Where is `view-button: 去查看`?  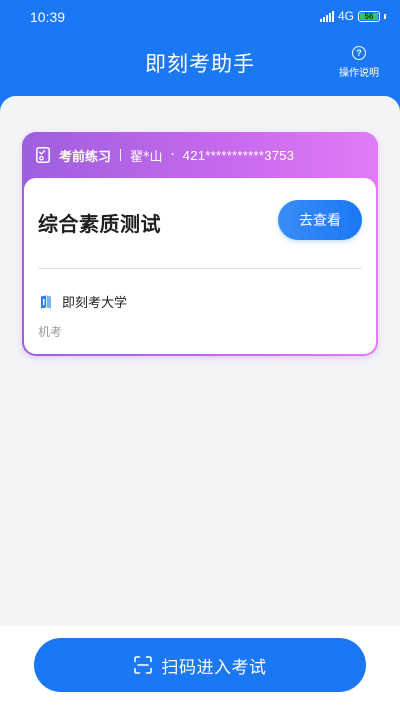 view-button: 去查看 is located at coordinates (320, 220).